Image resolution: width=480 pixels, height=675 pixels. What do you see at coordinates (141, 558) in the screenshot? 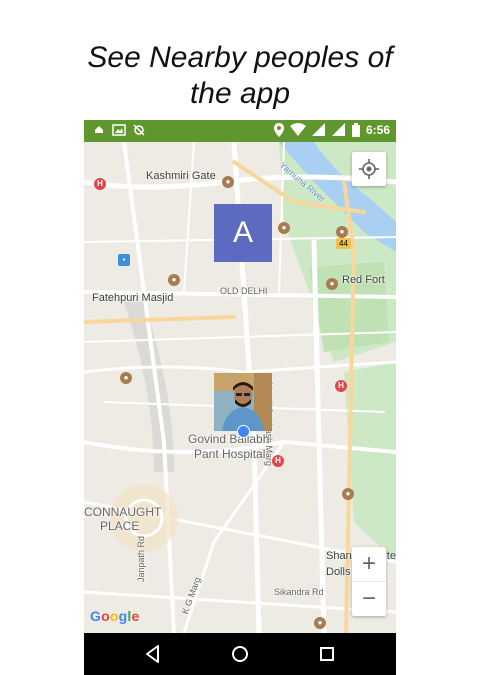
I see `map-label-janpath-rd: Janpath Rd` at bounding box center [141, 558].